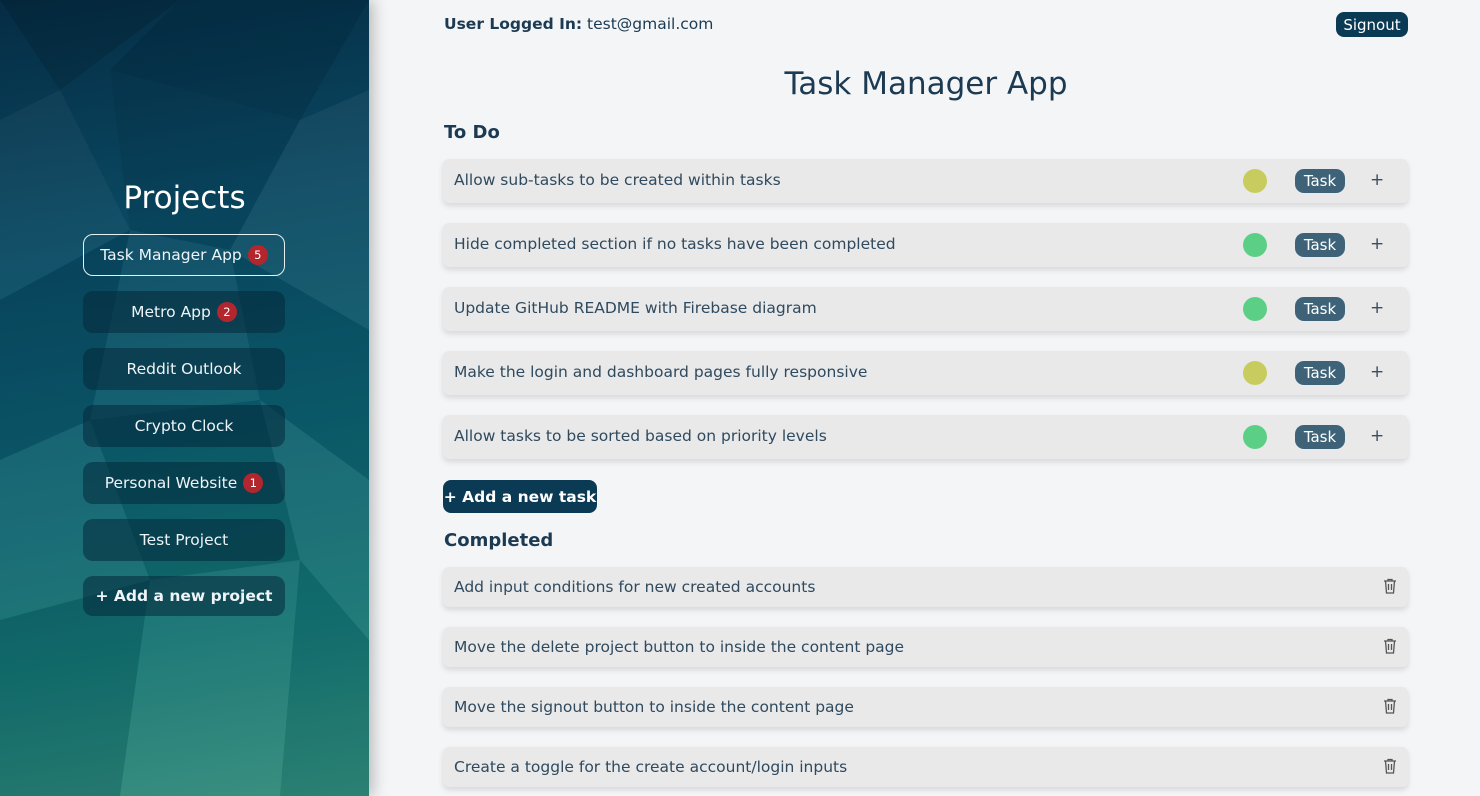  I want to click on user-email: test@gmail.com, so click(650, 24).